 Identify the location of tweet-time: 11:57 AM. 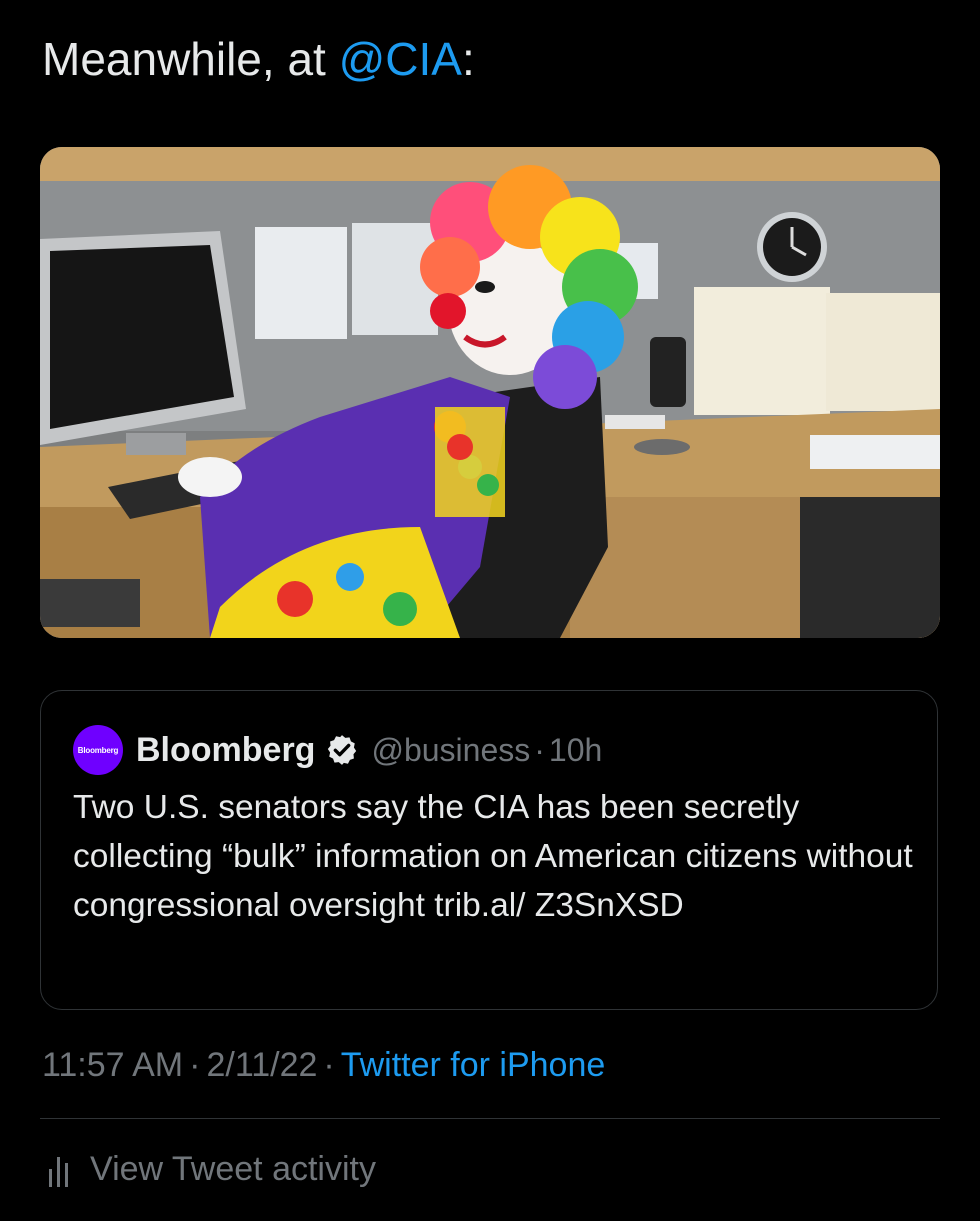
(112, 1065).